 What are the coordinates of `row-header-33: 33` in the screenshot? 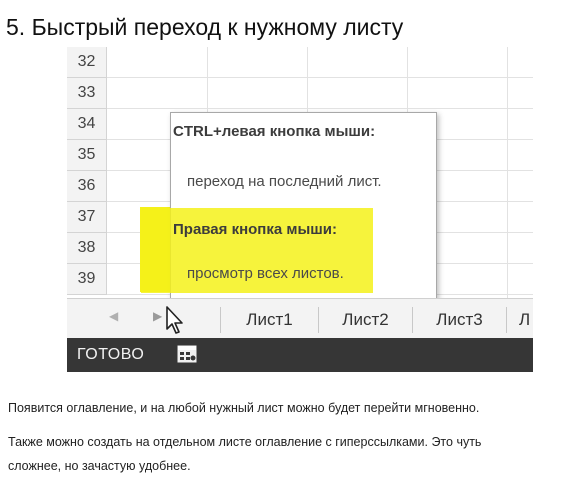 It's located at (87, 93).